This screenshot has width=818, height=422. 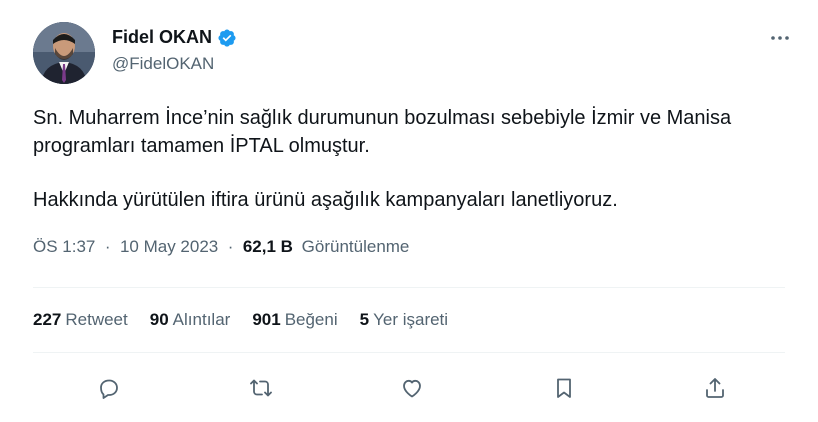 I want to click on views-label: Görüntülenme, so click(x=355, y=246).